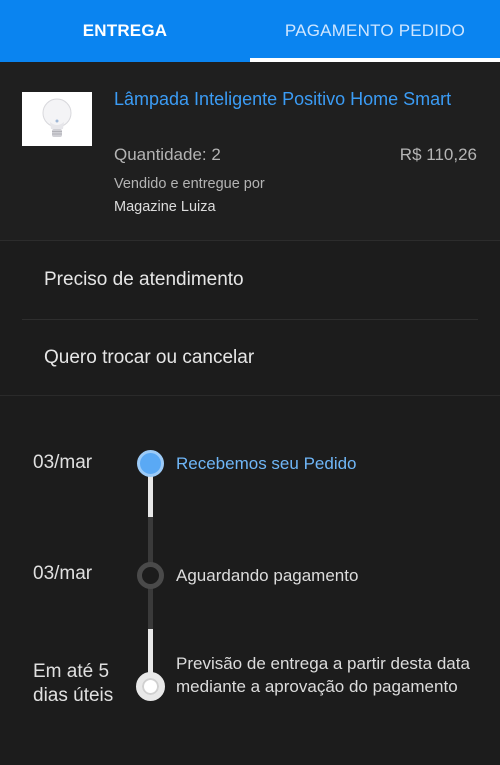 The image size is (500, 765). Describe the element at coordinates (73, 683) in the screenshot. I see `timeline-date: Em até 5 dias úteis` at that location.